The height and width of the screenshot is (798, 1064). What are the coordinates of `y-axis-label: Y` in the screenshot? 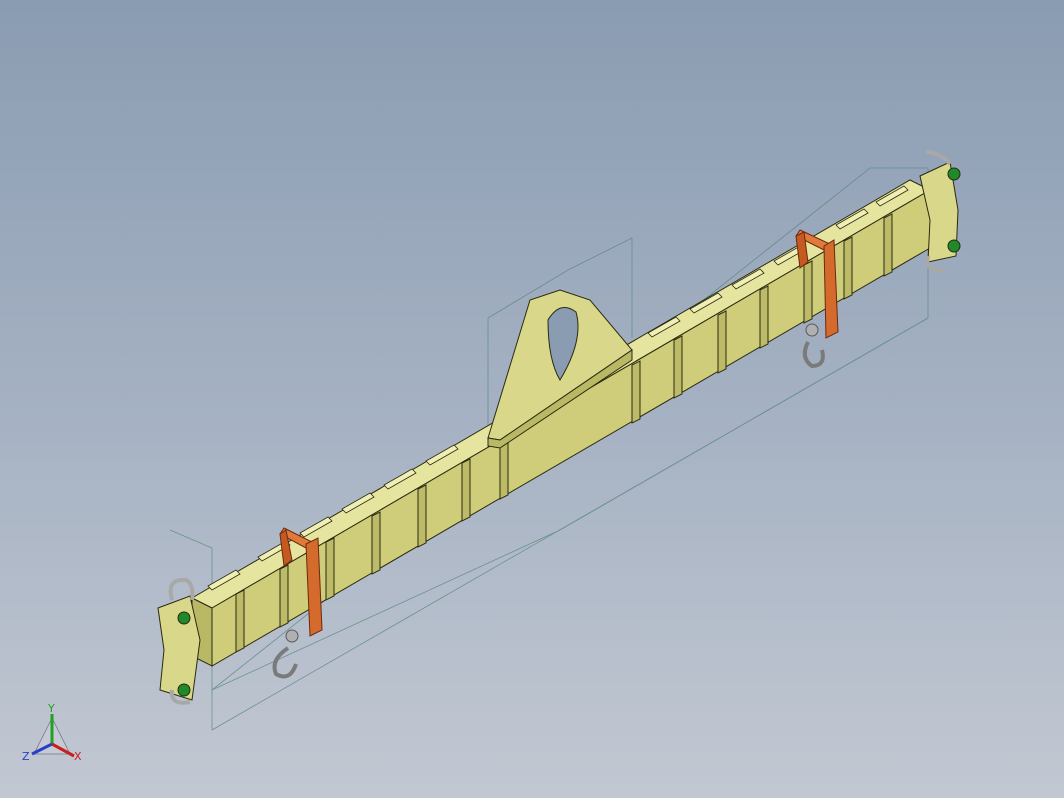 It's located at (51, 708).